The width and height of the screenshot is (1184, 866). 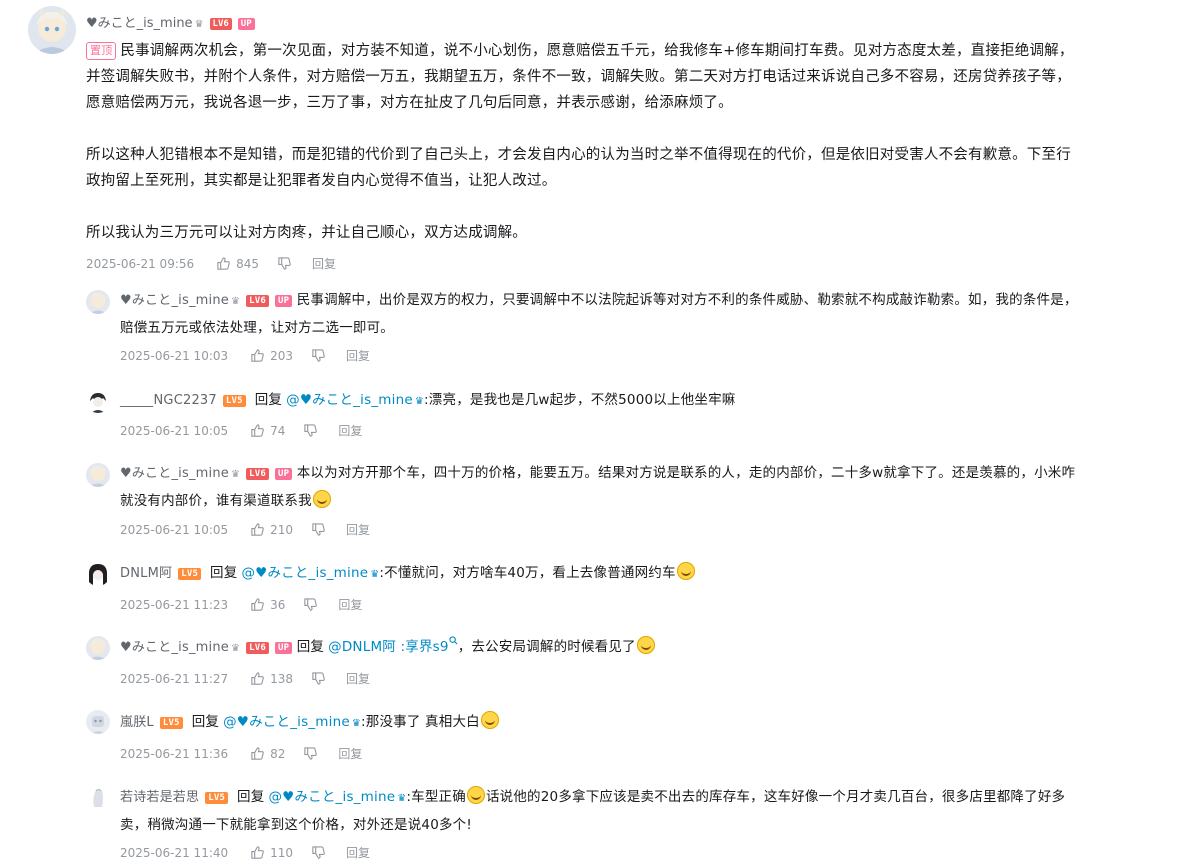 I want to click on main-avatar, so click(x=52, y=30).